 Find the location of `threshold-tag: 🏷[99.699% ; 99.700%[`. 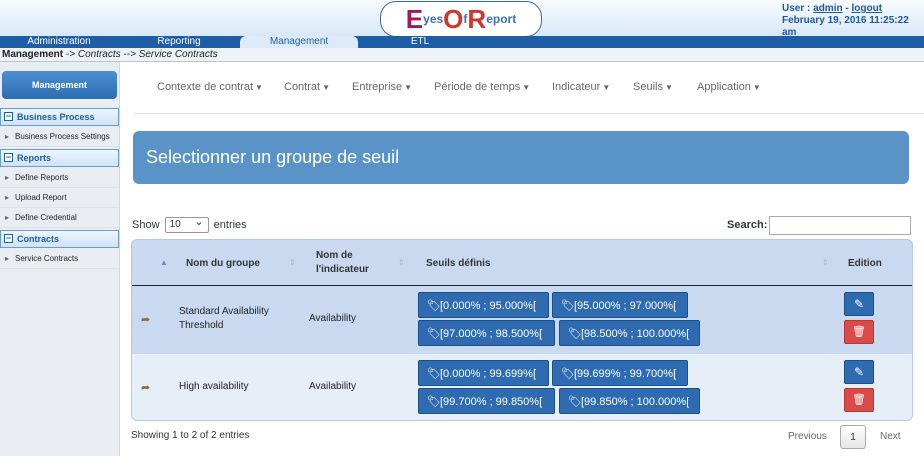

threshold-tag: 🏷[99.699% ; 99.700%[ is located at coordinates (620, 373).